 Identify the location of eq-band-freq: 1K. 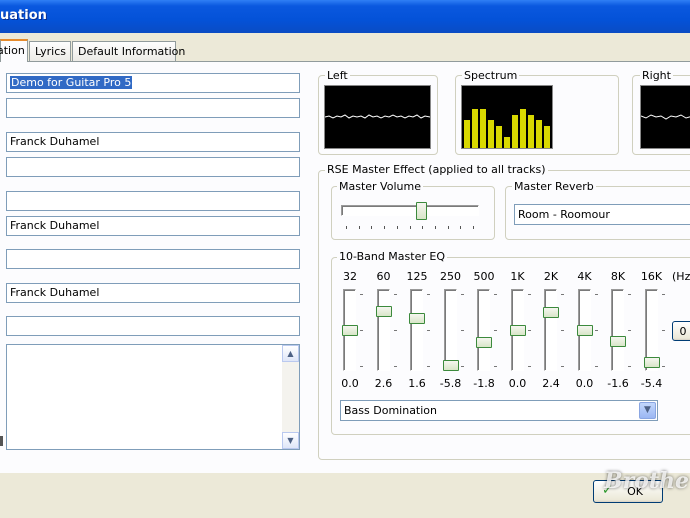
(517, 276).